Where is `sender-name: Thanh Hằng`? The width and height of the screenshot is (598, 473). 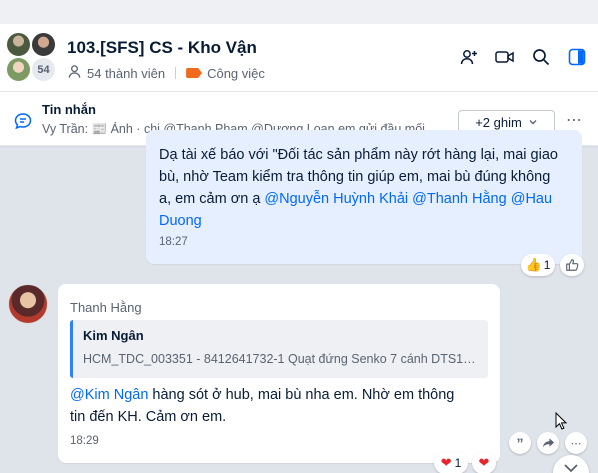 sender-name: Thanh Hằng is located at coordinates (106, 307).